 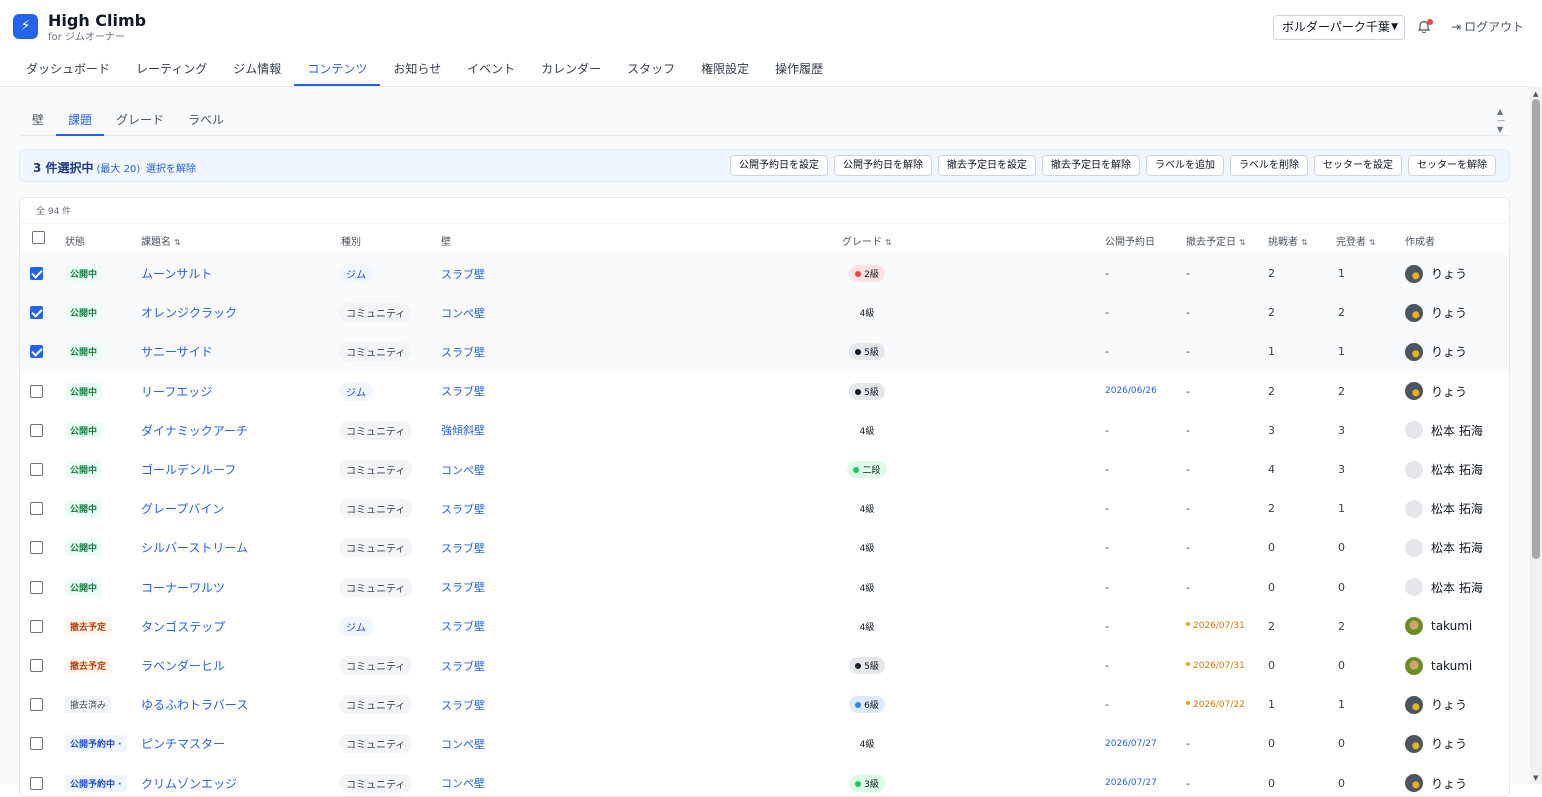 What do you see at coordinates (764, 626) in the screenshot?
I see `table-row: 撤去予定 タンゴステップ ジム スラブ壁 4級 - 2026/07/31 2 2 takumi` at bounding box center [764, 626].